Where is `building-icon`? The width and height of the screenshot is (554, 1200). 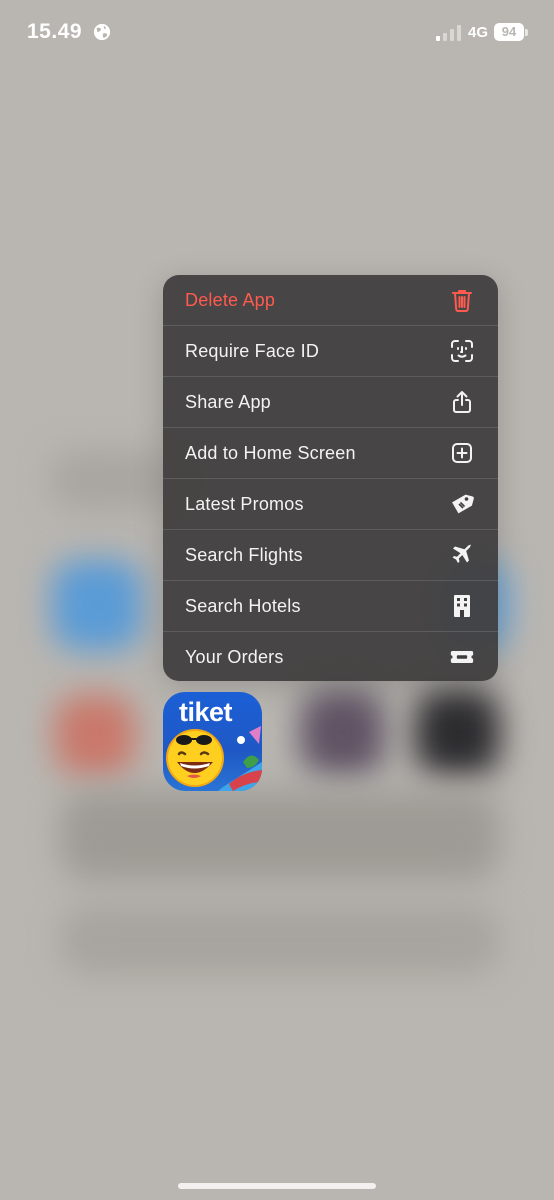
building-icon is located at coordinates (462, 606).